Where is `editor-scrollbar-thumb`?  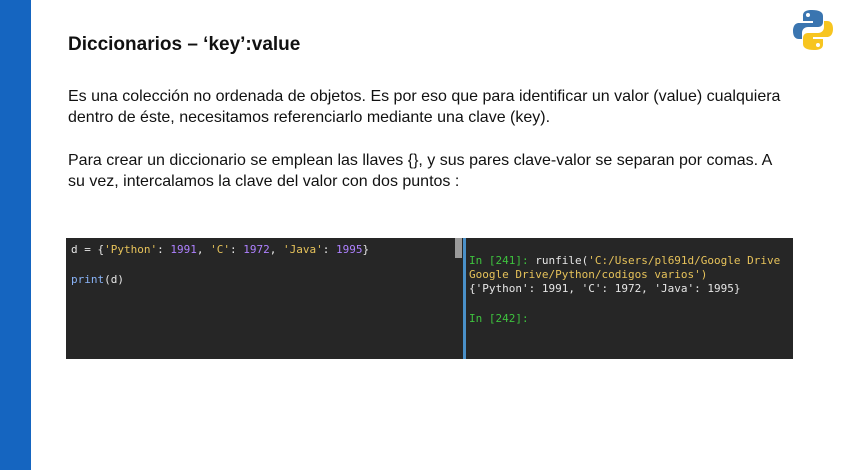 editor-scrollbar-thumb is located at coordinates (458, 248).